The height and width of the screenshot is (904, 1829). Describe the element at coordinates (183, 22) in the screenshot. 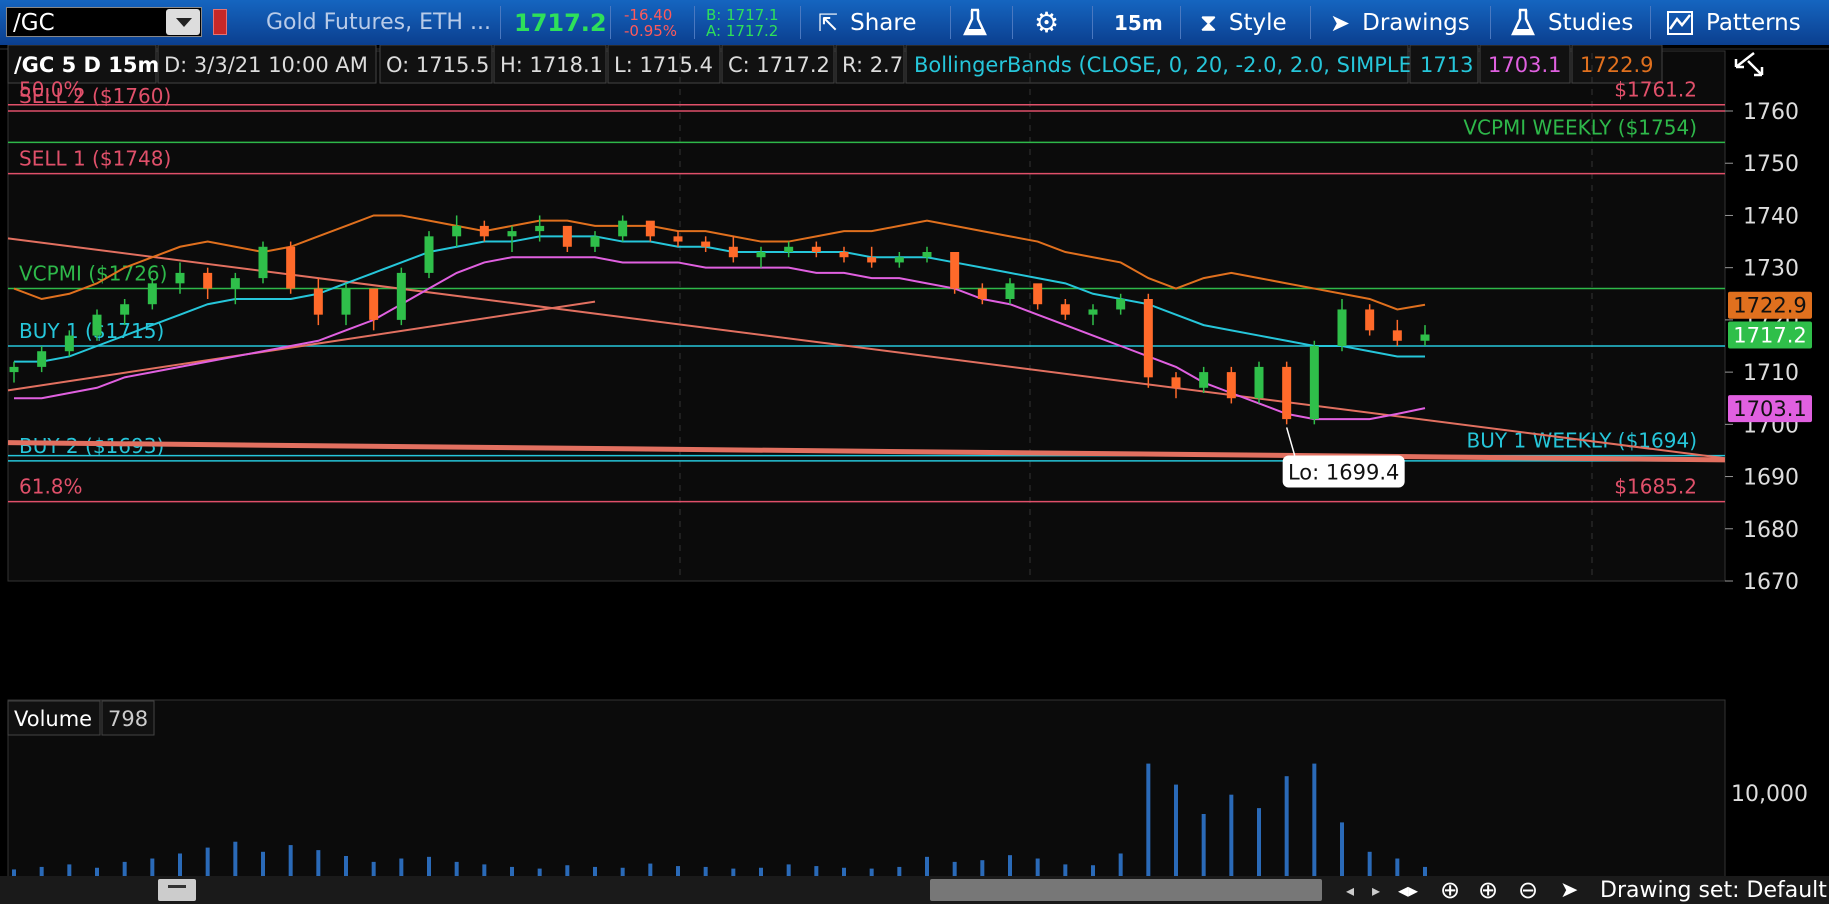

I see `symbol-dropdown-button` at that location.